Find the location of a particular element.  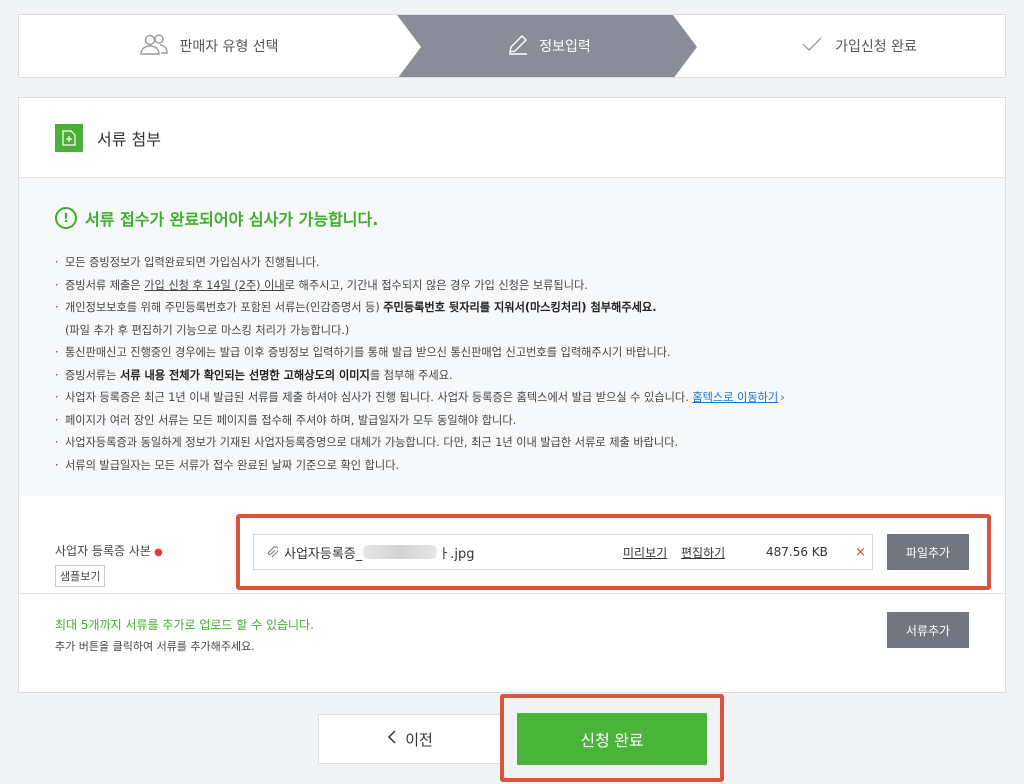

step-label-complete: 가입신청 완료 is located at coordinates (876, 47).